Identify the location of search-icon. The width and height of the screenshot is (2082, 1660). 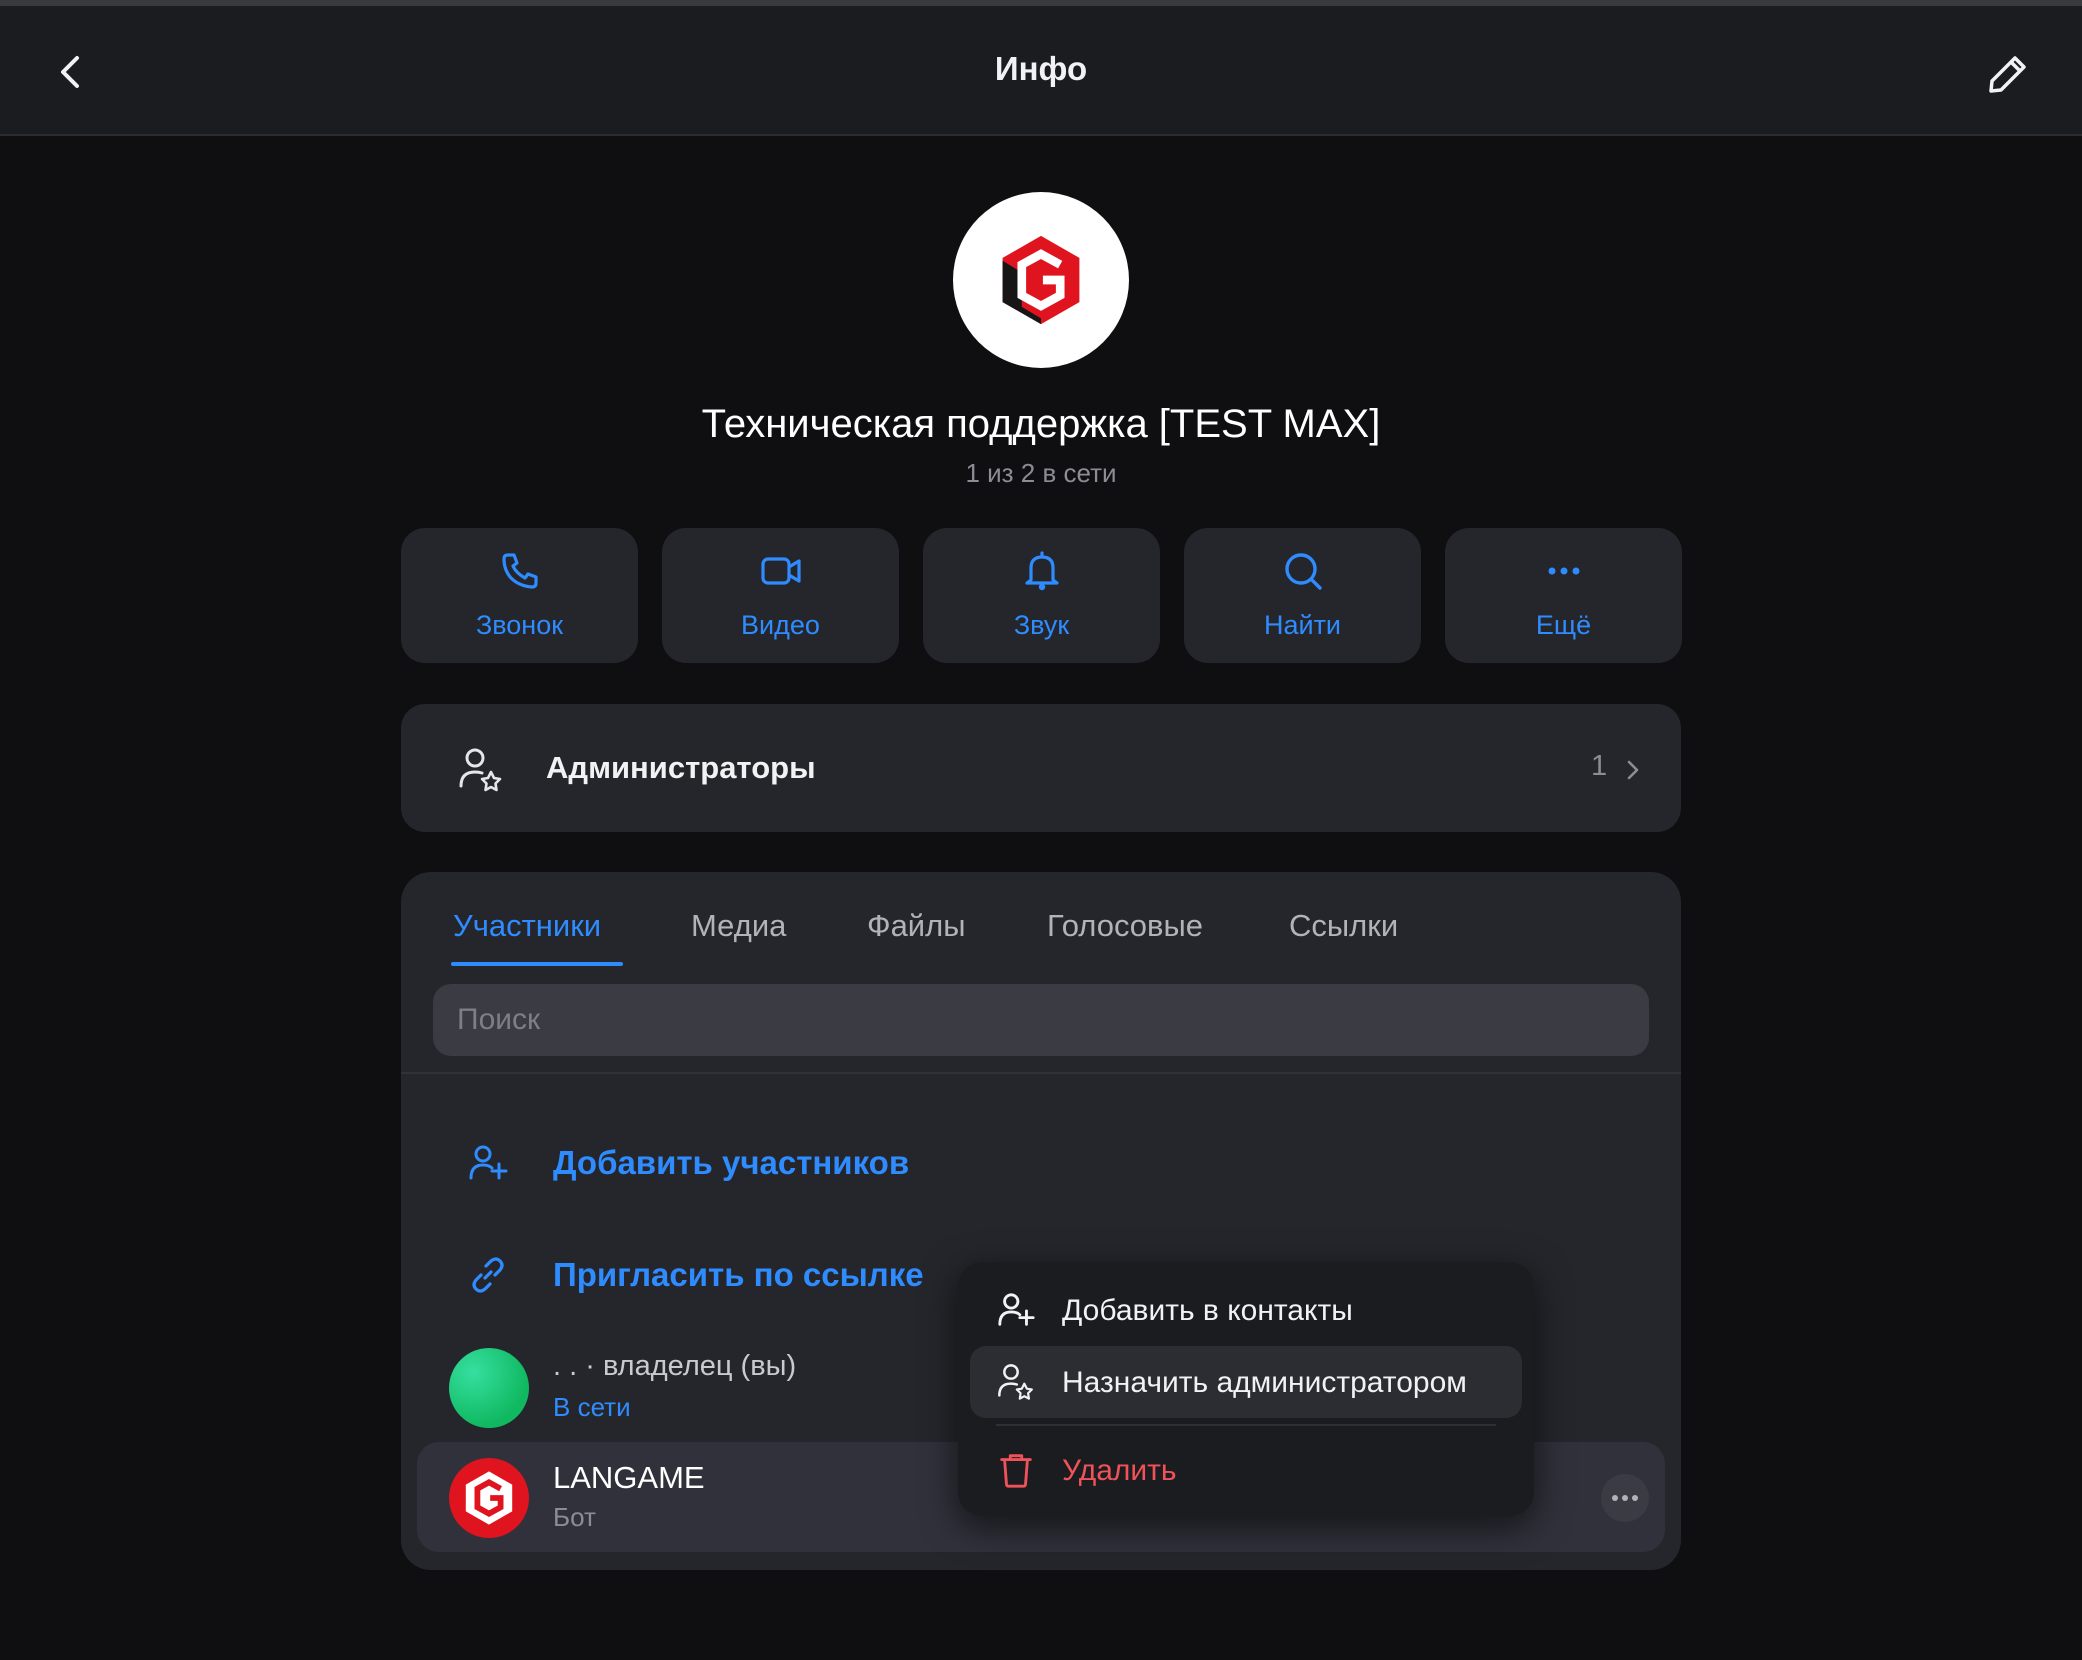
(1303, 571).